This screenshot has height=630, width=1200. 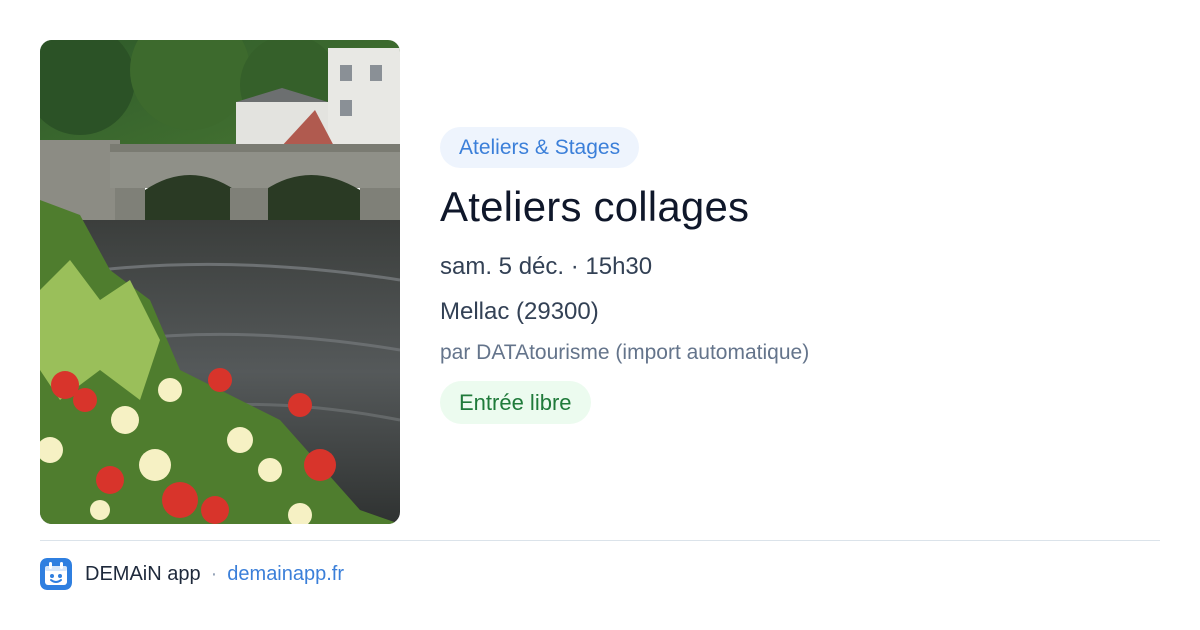 What do you see at coordinates (285, 574) in the screenshot?
I see `app-url-link: demainapp.fr` at bounding box center [285, 574].